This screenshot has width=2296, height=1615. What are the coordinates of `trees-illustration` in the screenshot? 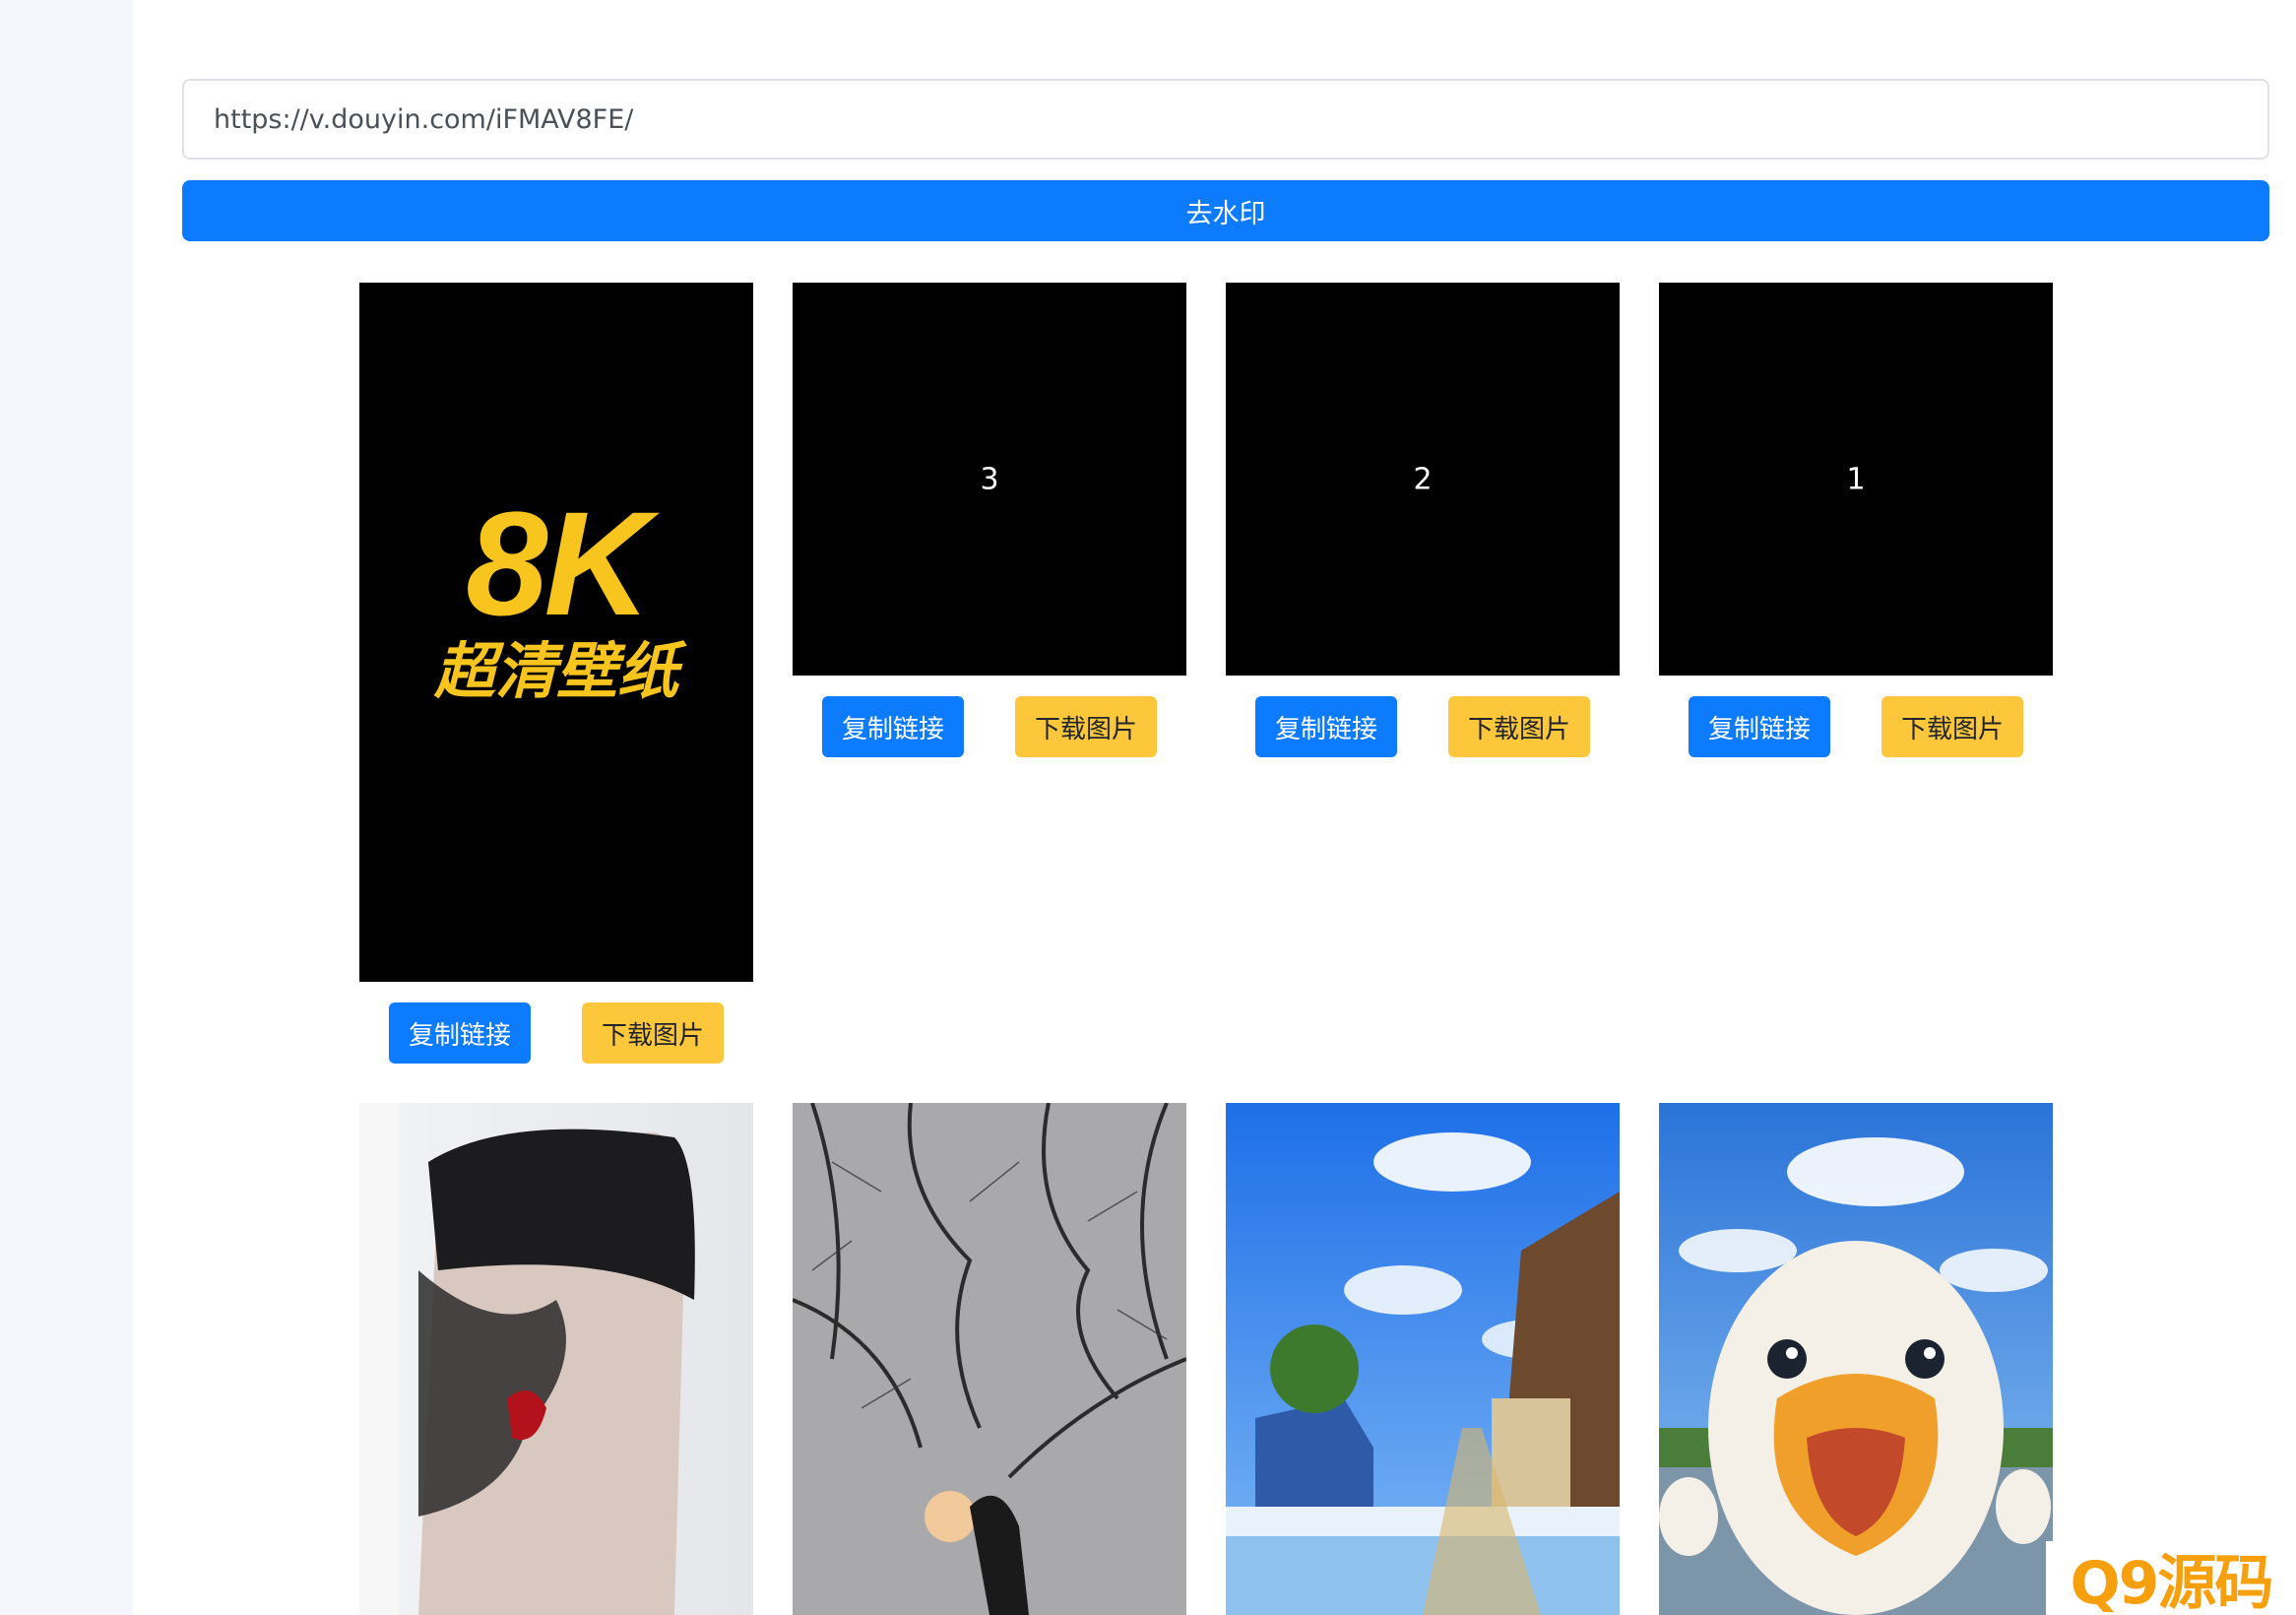 It's located at (989, 1359).